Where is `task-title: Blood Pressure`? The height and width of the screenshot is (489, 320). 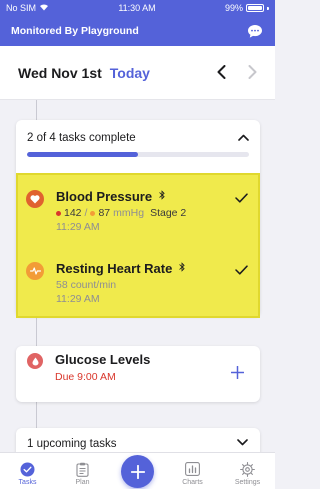
task-title: Blood Pressure is located at coordinates (104, 196).